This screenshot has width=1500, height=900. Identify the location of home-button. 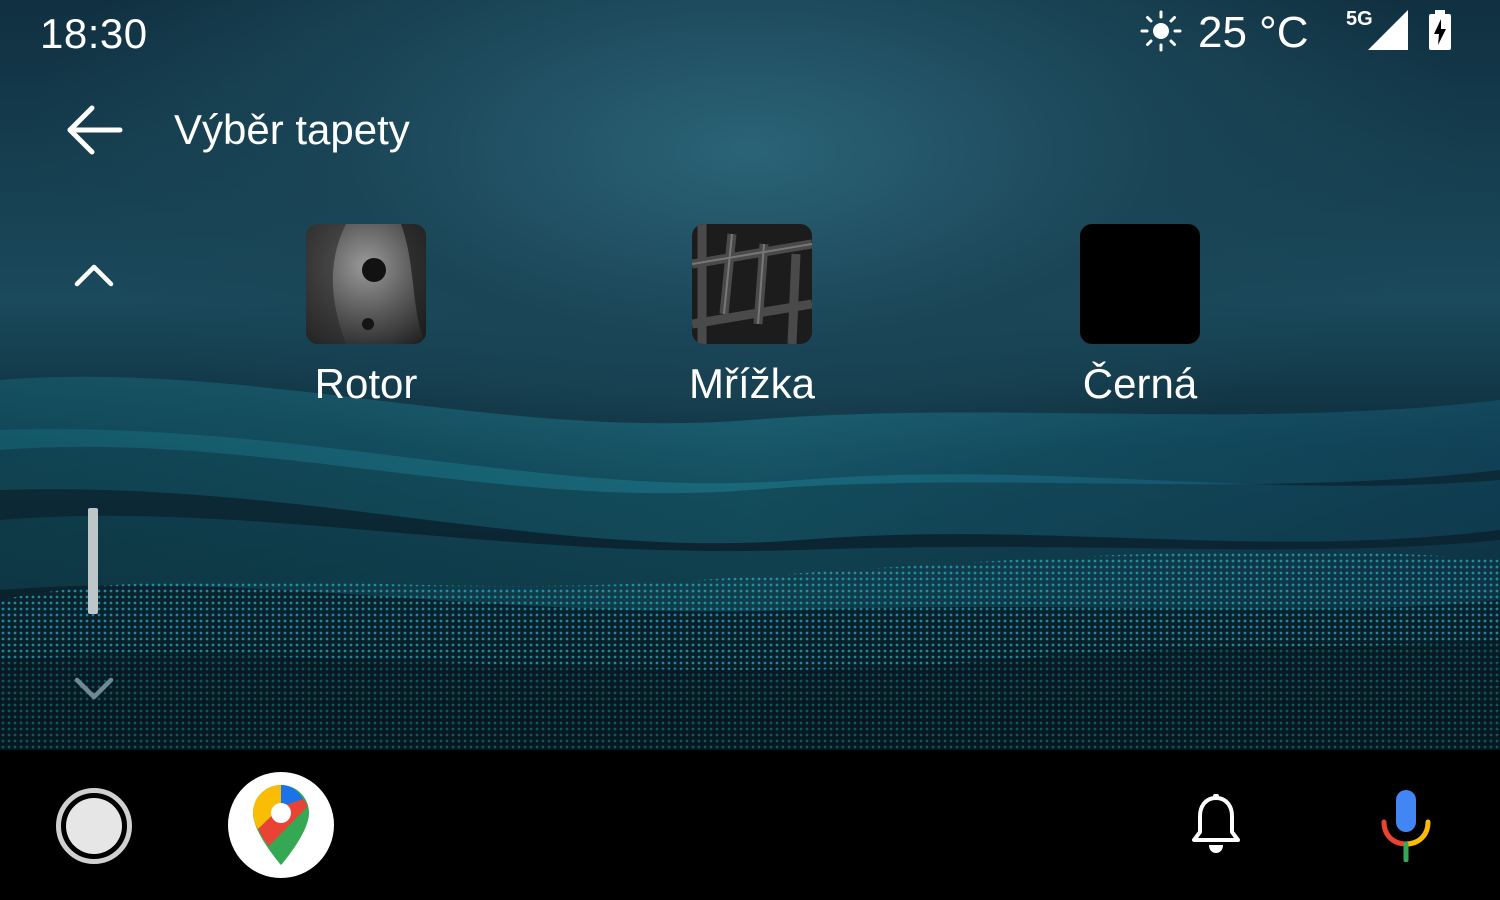
(94, 826).